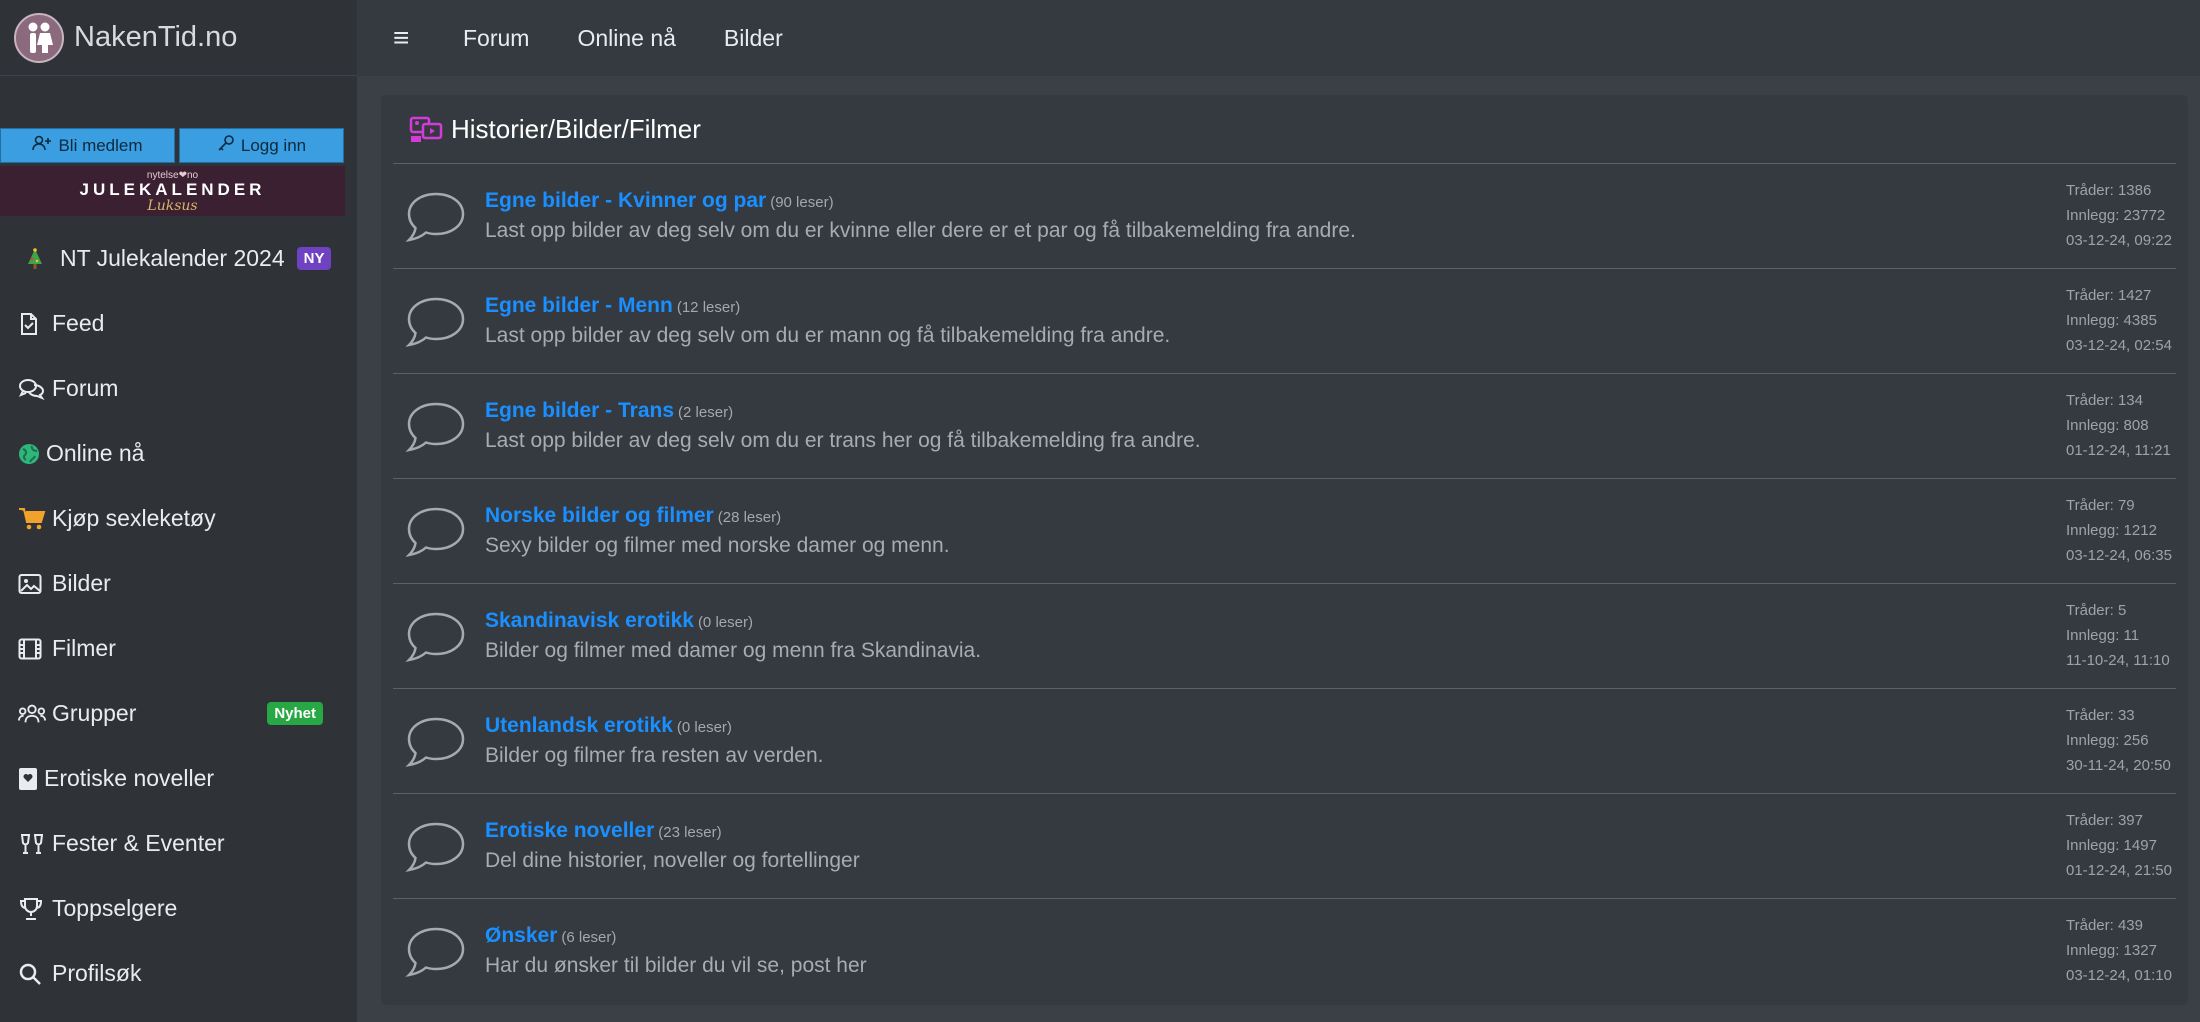 This screenshot has width=2200, height=1022. I want to click on forum-title-link: Erotiske noveller, so click(569, 830).